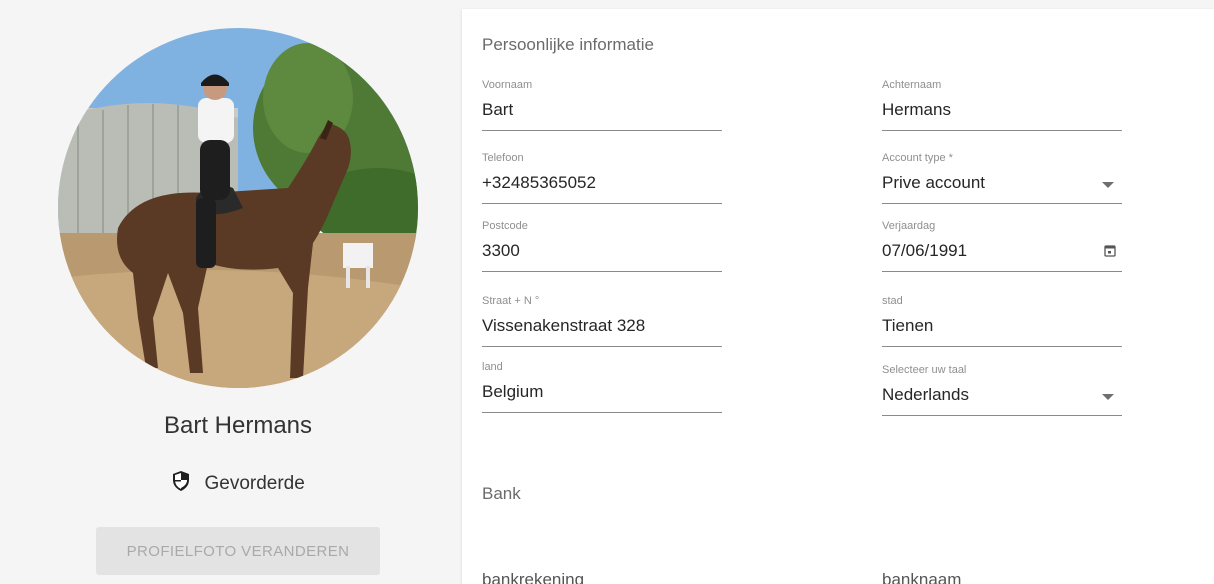 Image resolution: width=1214 pixels, height=584 pixels. What do you see at coordinates (1002, 251) in the screenshot?
I see `birthday-input: 07/06/1991` at bounding box center [1002, 251].